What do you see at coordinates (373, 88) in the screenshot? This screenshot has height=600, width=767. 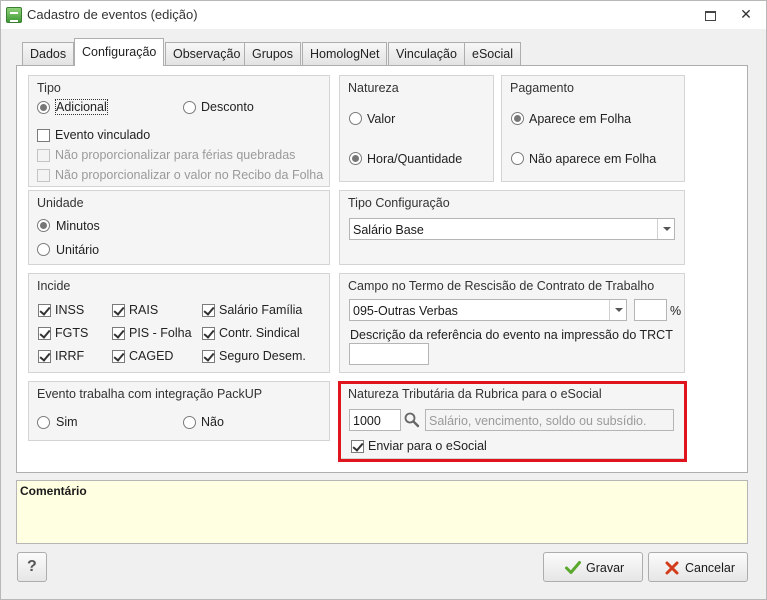 I see `natureza-group-title: Natureza` at bounding box center [373, 88].